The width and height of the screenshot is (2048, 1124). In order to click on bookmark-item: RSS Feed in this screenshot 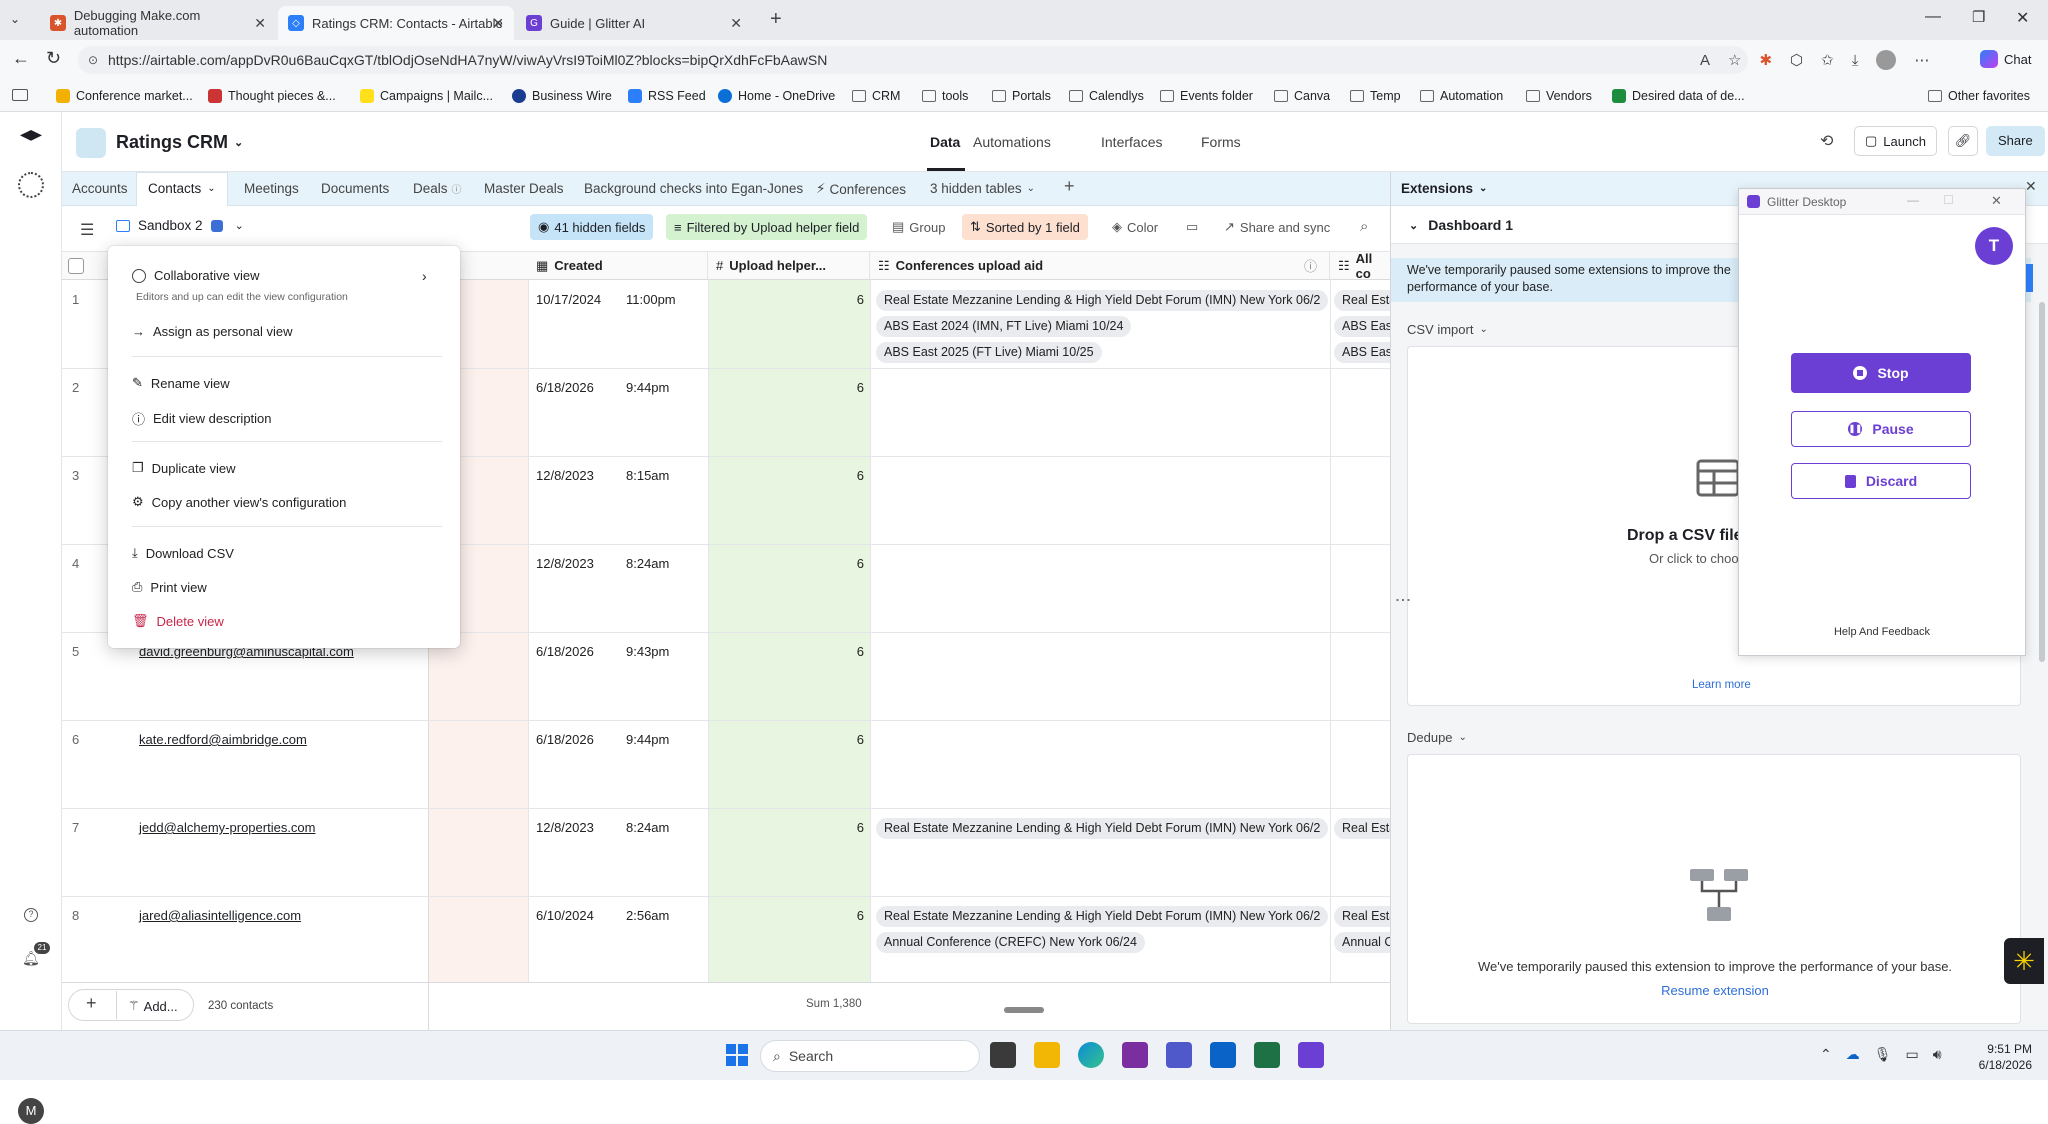, I will do `click(667, 96)`.